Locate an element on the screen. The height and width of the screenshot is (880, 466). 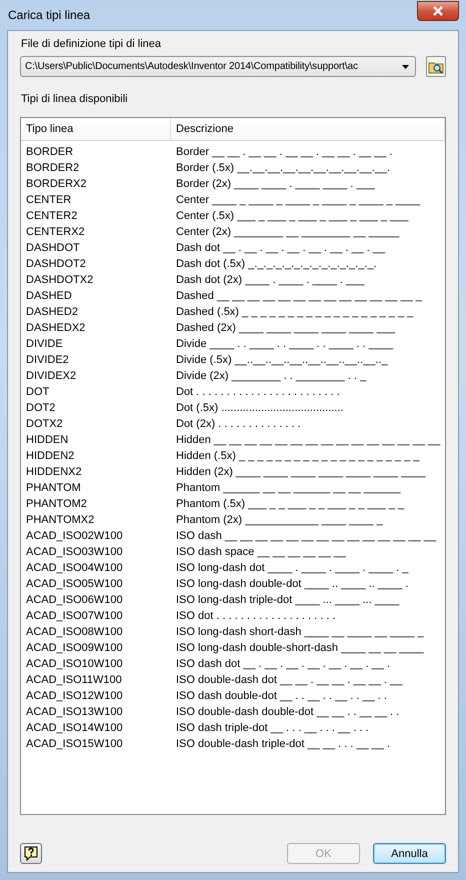
table-cell-text: ISO long-dash double-dot ____ .. ____ .. ____ . is located at coordinates (292, 584).